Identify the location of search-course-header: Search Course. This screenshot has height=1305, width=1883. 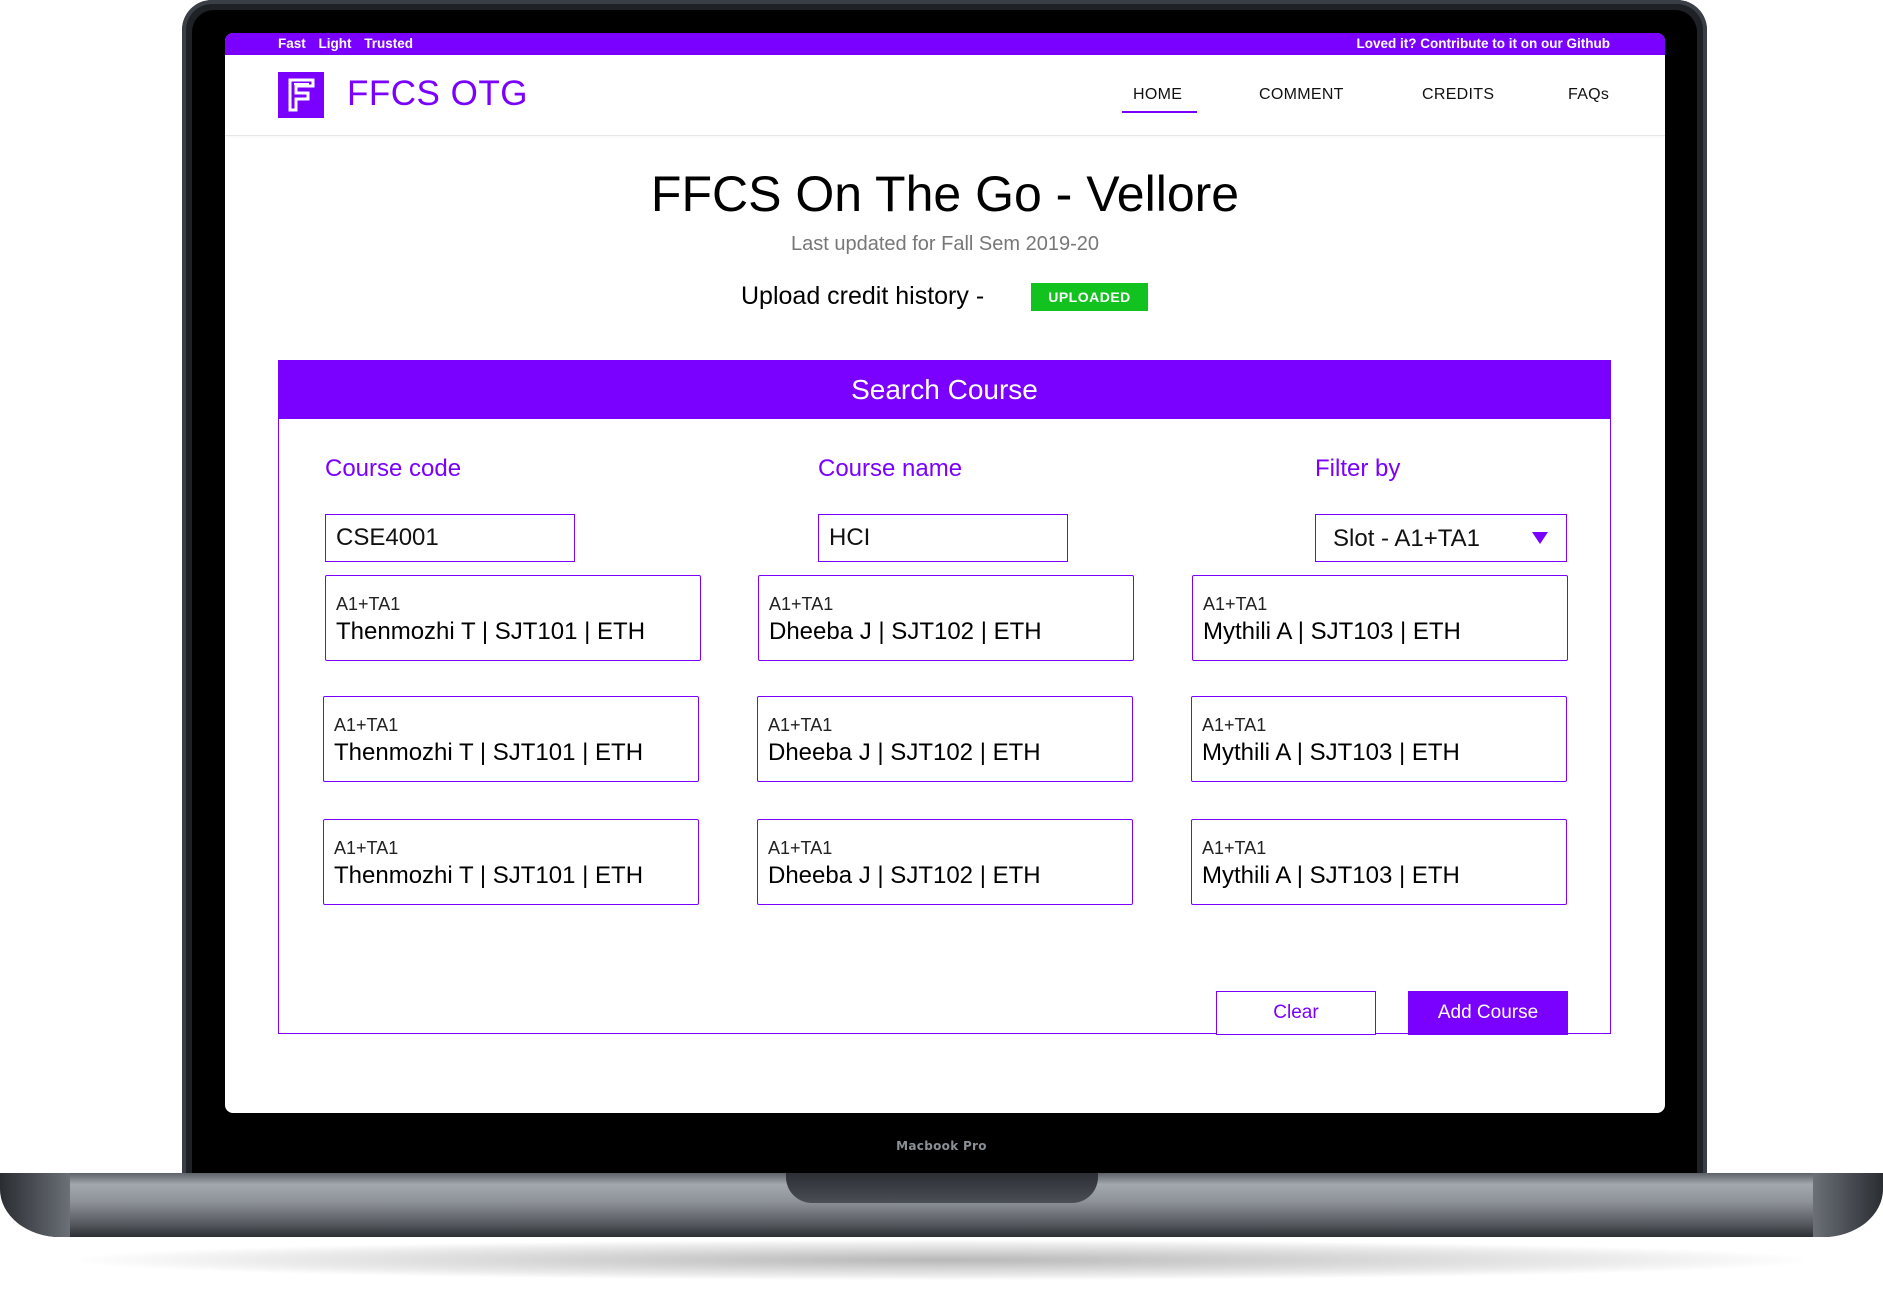
(944, 390).